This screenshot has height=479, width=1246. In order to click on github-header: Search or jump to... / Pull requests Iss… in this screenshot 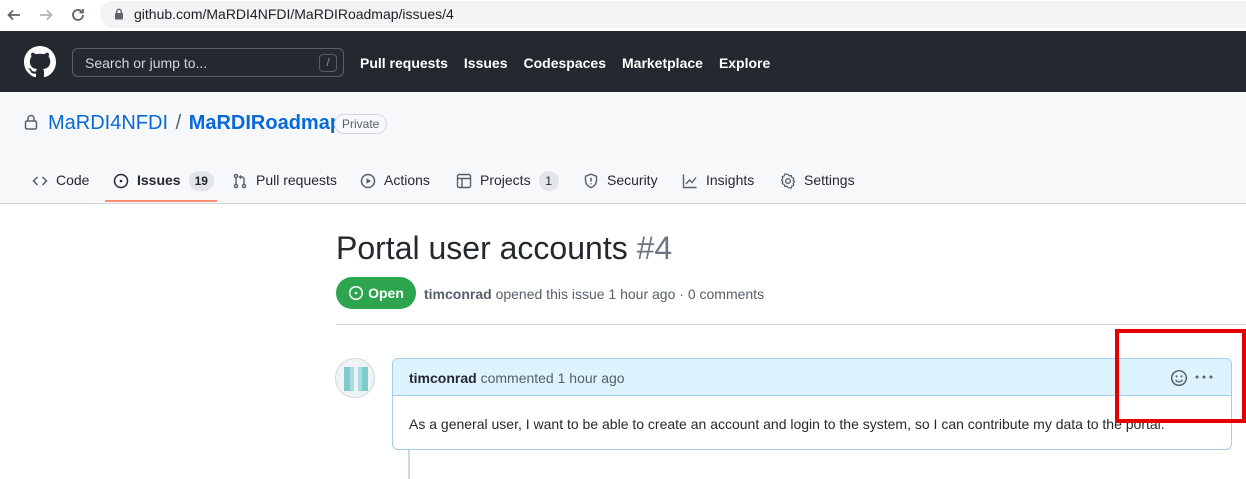, I will do `click(623, 61)`.